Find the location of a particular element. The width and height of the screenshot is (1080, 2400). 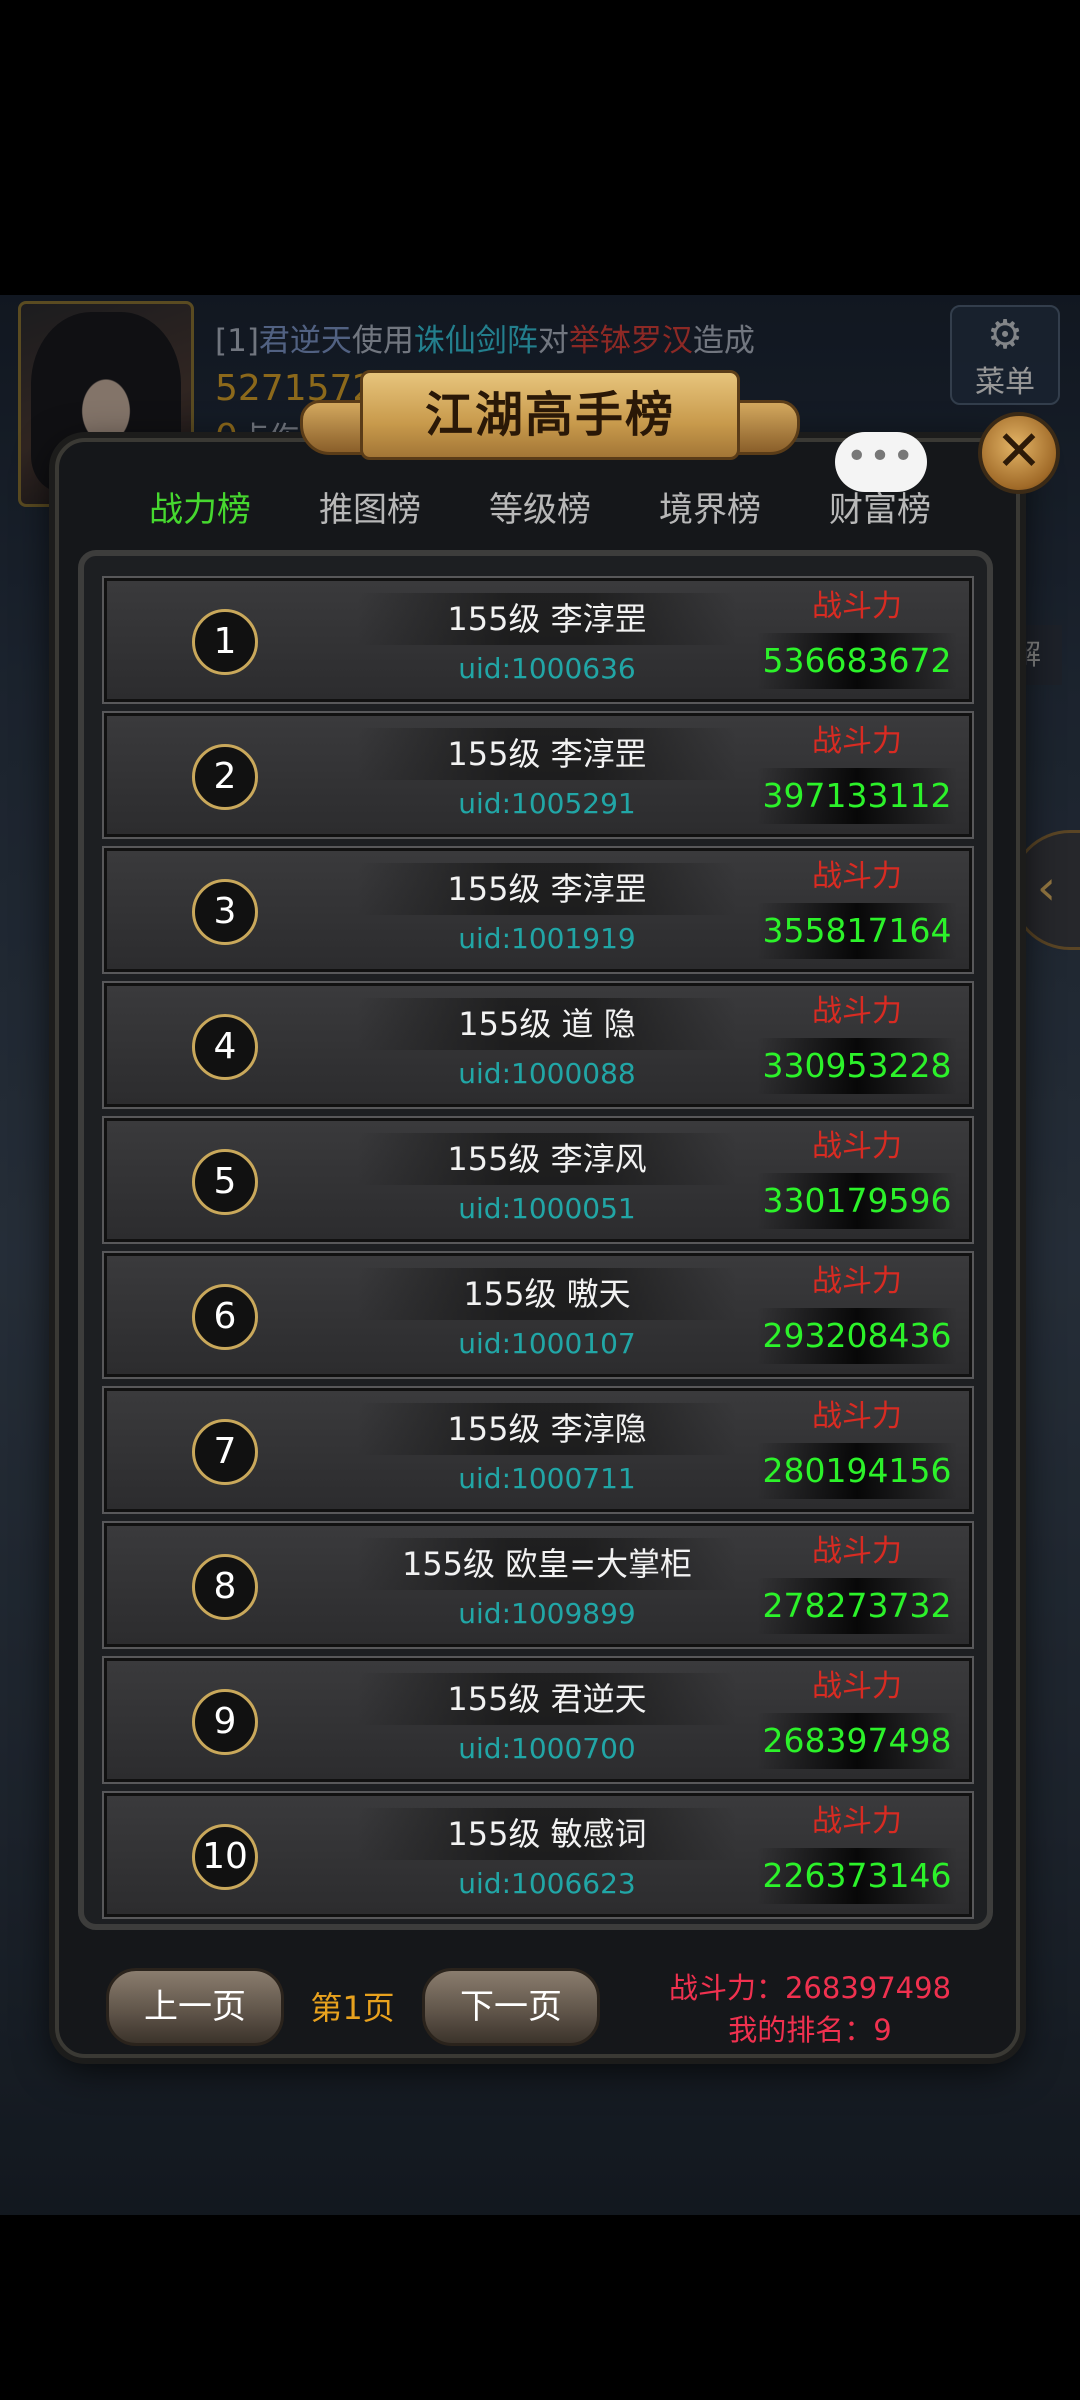

player-name: 155级 李淳隐 is located at coordinates (547, 1429).